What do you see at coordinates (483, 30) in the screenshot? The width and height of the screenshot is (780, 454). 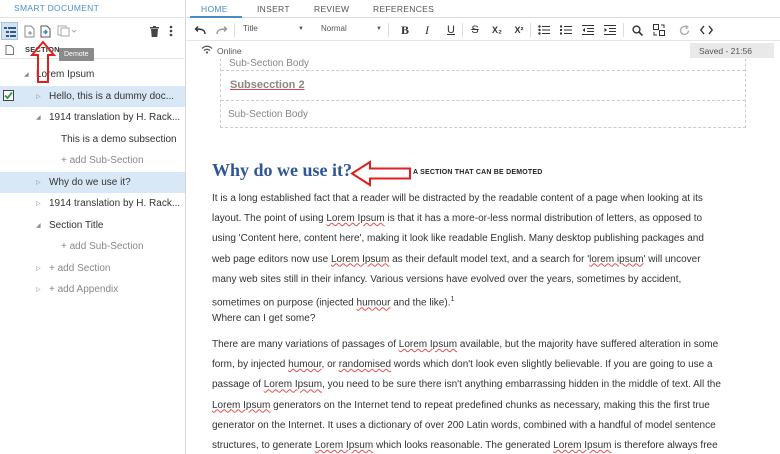 I see `formatting-toolbar: Title ▼ Normal ▼ B I U S X₂ X²` at bounding box center [483, 30].